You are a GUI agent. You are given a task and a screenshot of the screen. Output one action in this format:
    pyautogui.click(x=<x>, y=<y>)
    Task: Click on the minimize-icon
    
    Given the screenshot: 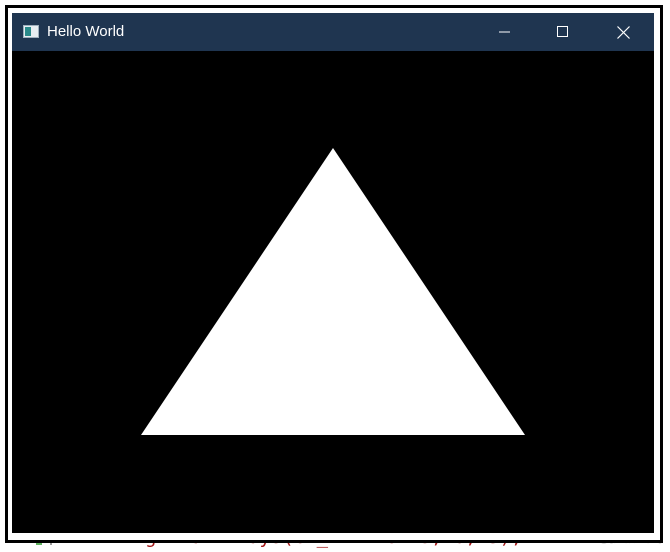 What is the action you would take?
    pyautogui.click(x=504, y=32)
    